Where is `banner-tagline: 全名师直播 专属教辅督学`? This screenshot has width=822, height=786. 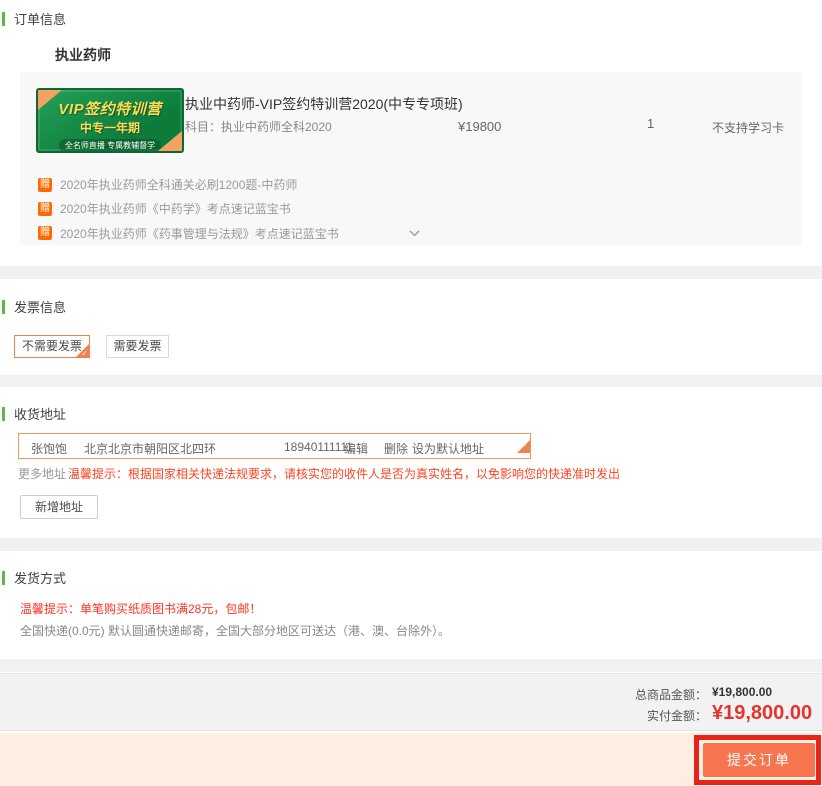
banner-tagline: 全名师直播 专属教辅督学 is located at coordinates (110, 145).